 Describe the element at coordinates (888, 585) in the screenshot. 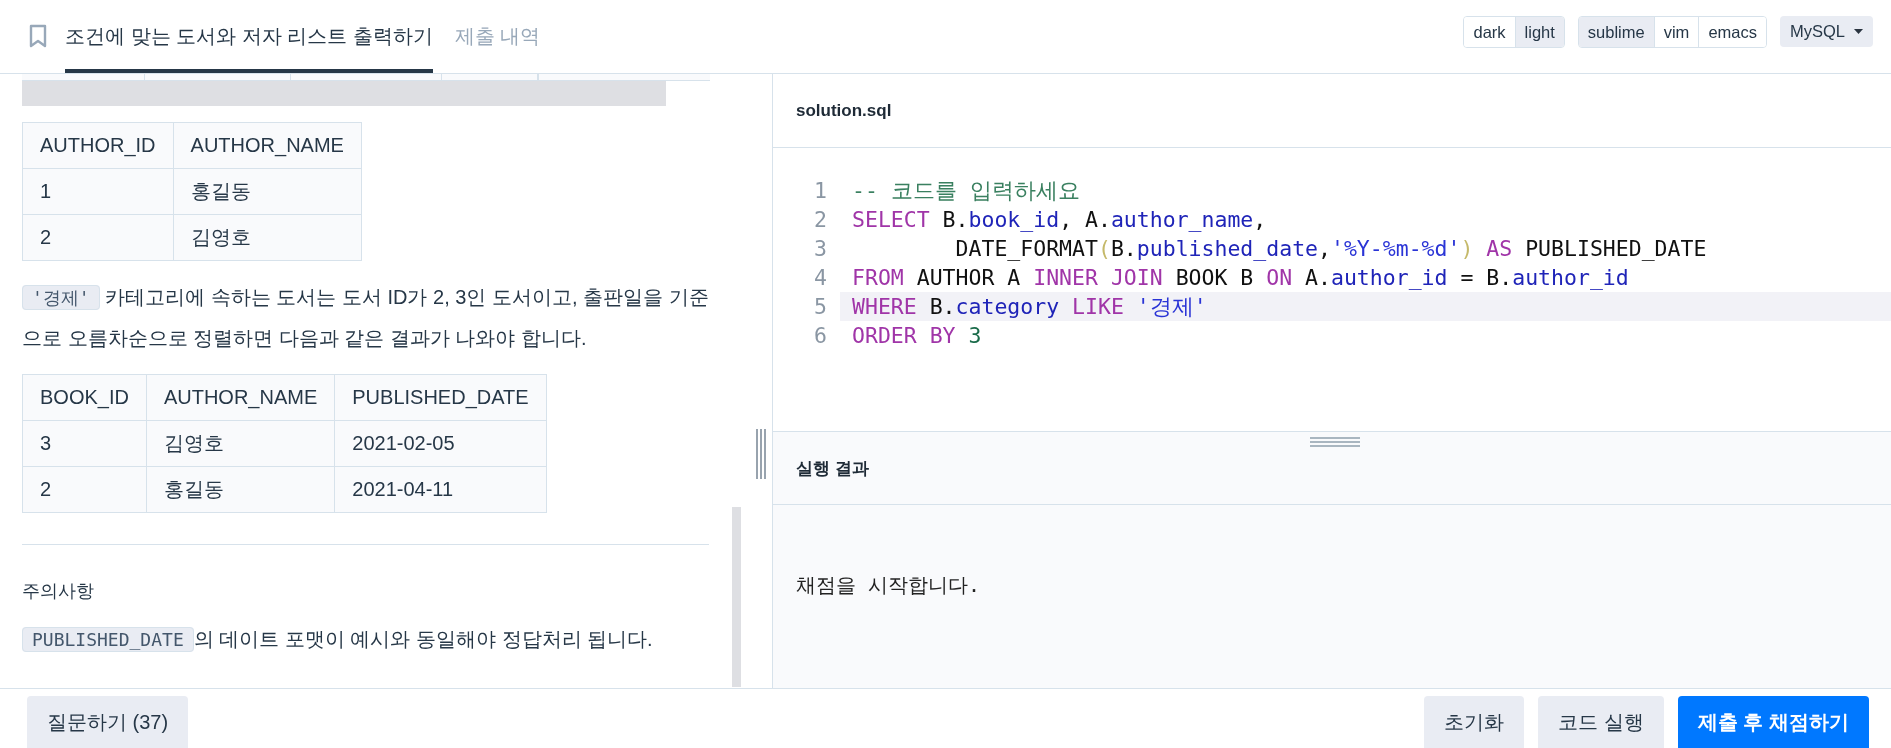

I see `output-text: 채점을 시작합니다.` at that location.